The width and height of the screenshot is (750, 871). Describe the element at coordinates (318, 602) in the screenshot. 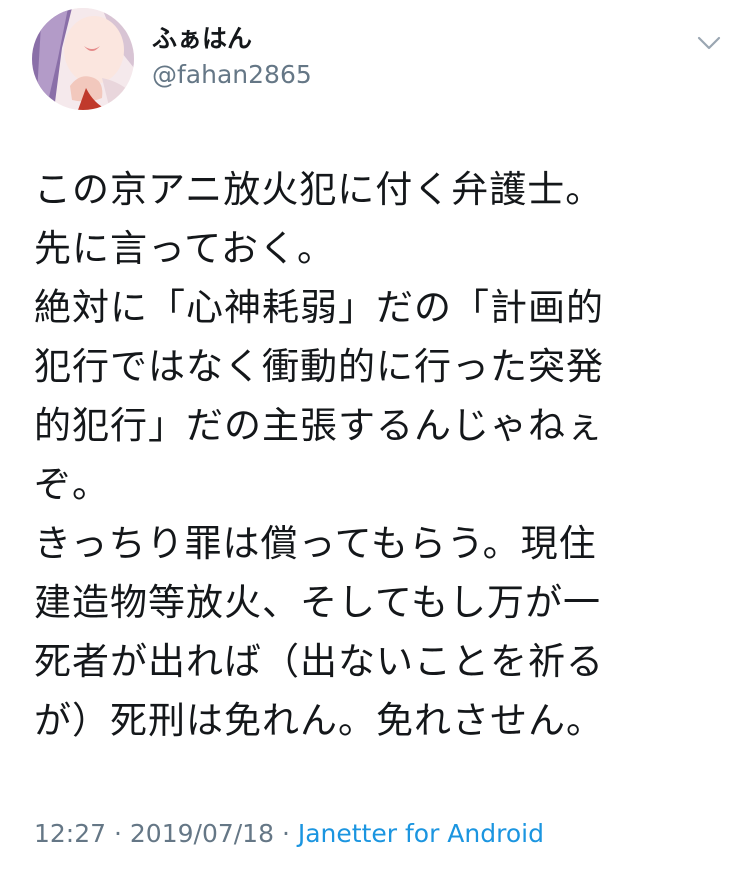

I see `tweet-text-line: 建造物等放火、そしてもし万が一` at that location.